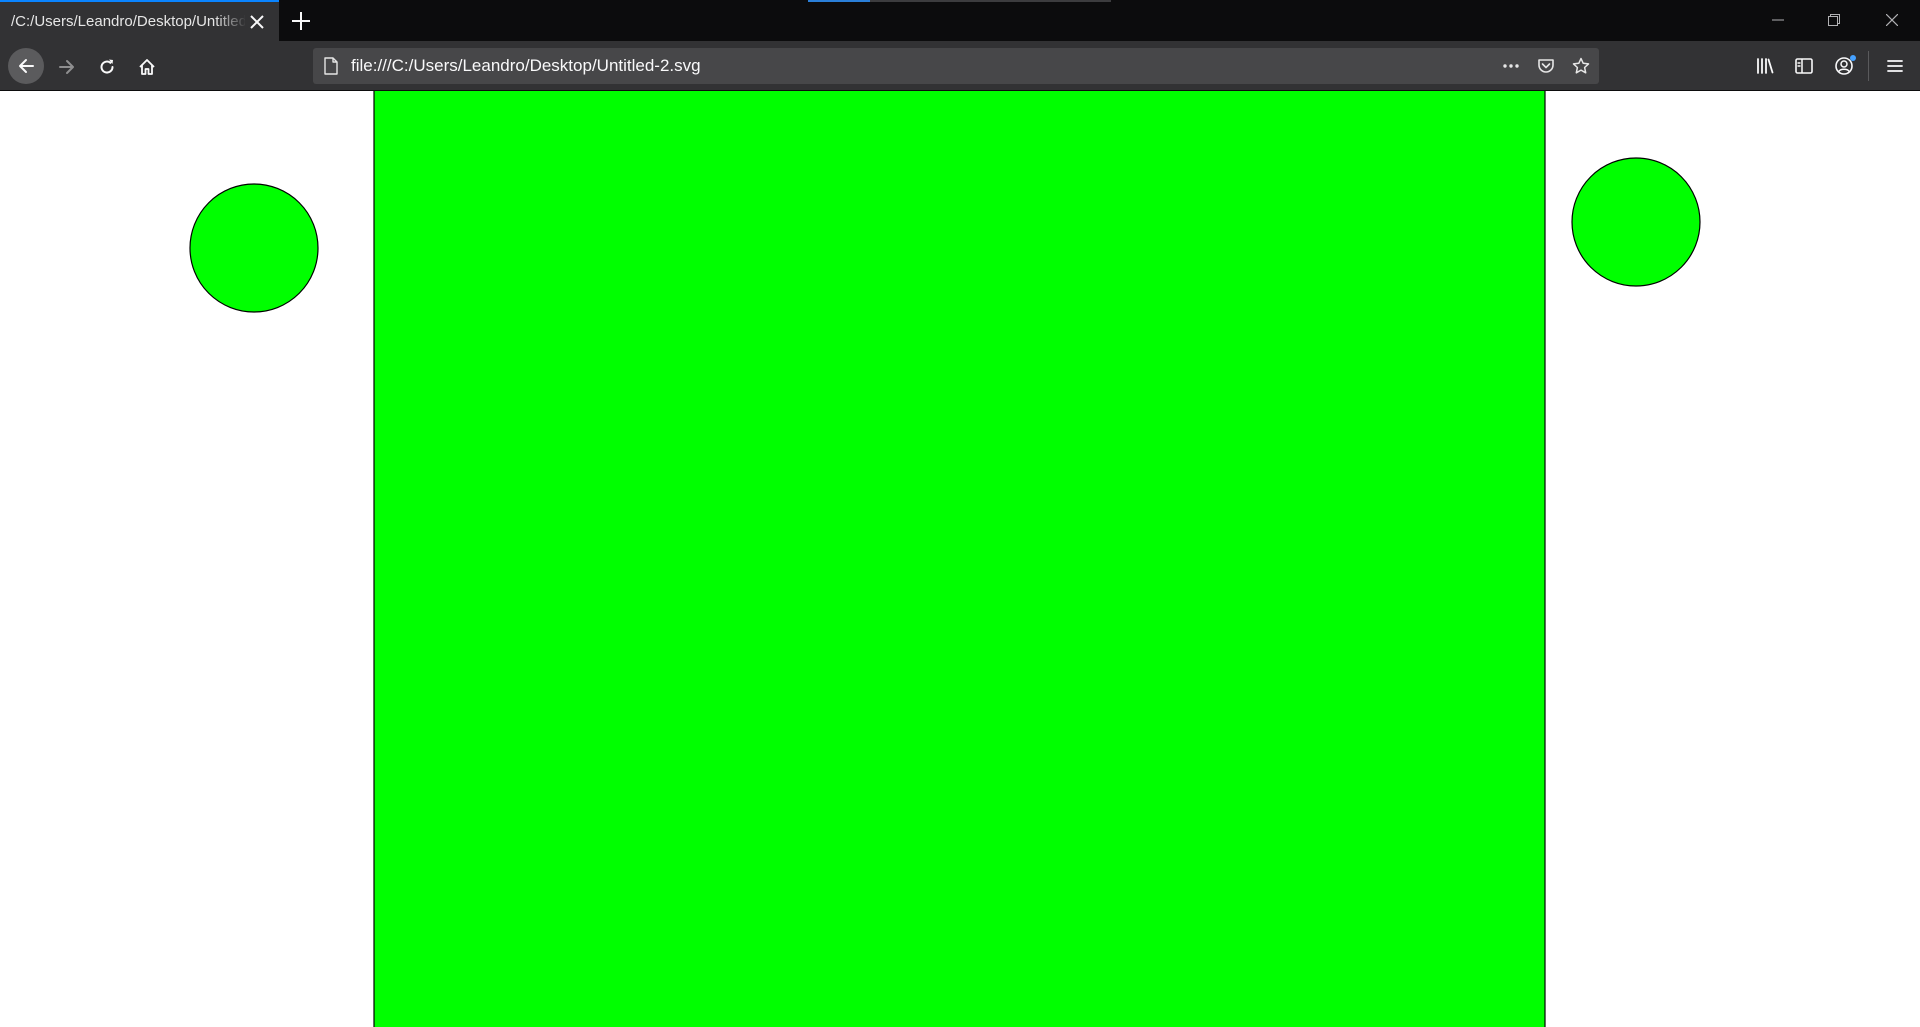 The height and width of the screenshot is (1027, 1920). I want to click on hamburger-menu-icon, so click(1895, 66).